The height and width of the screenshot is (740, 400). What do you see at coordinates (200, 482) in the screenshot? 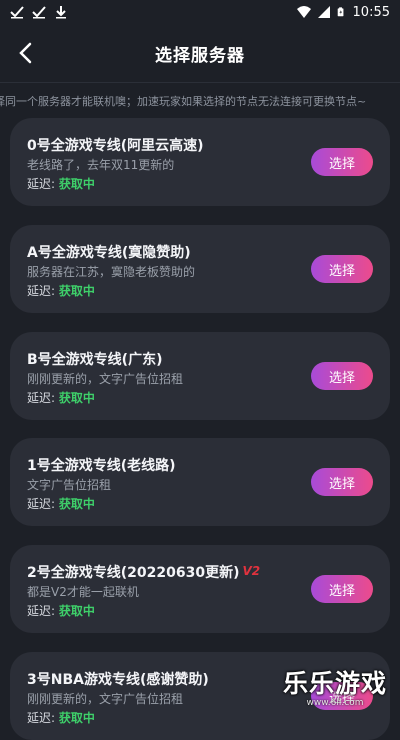
I see `server-card: 1号全游戏专线(老线路) 文字广告位招租 延迟: 获取中 选择` at bounding box center [200, 482].